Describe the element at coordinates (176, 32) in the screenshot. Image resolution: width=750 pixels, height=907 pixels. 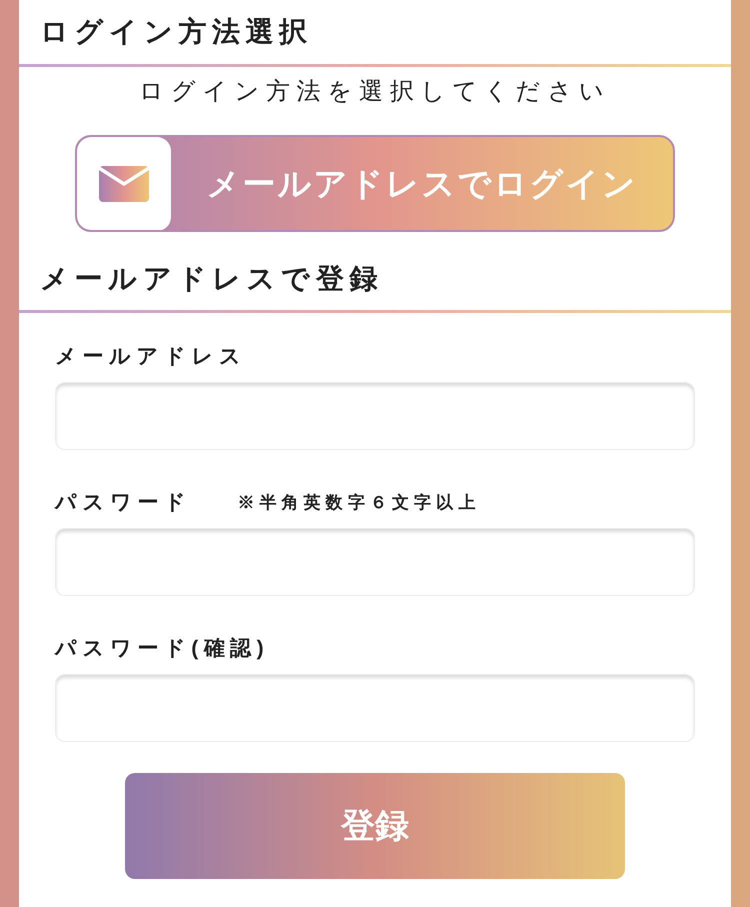
I see `section-heading: ログイン方法選択` at that location.